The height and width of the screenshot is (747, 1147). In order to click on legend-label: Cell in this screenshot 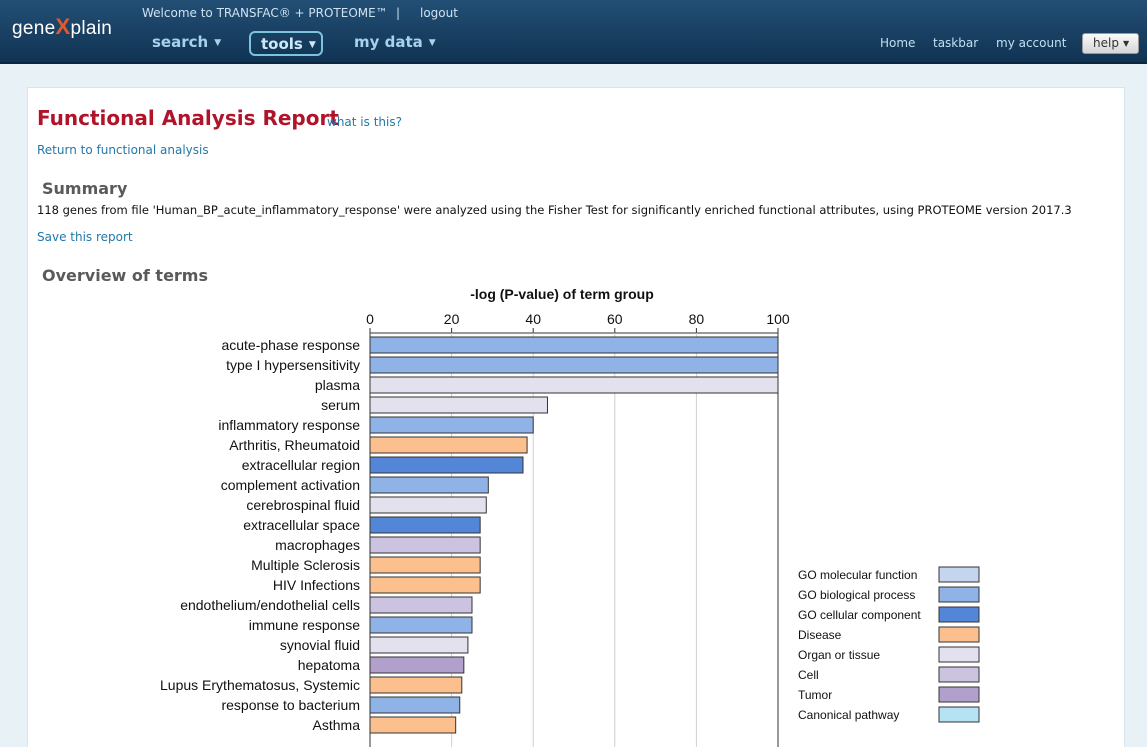, I will do `click(808, 675)`.